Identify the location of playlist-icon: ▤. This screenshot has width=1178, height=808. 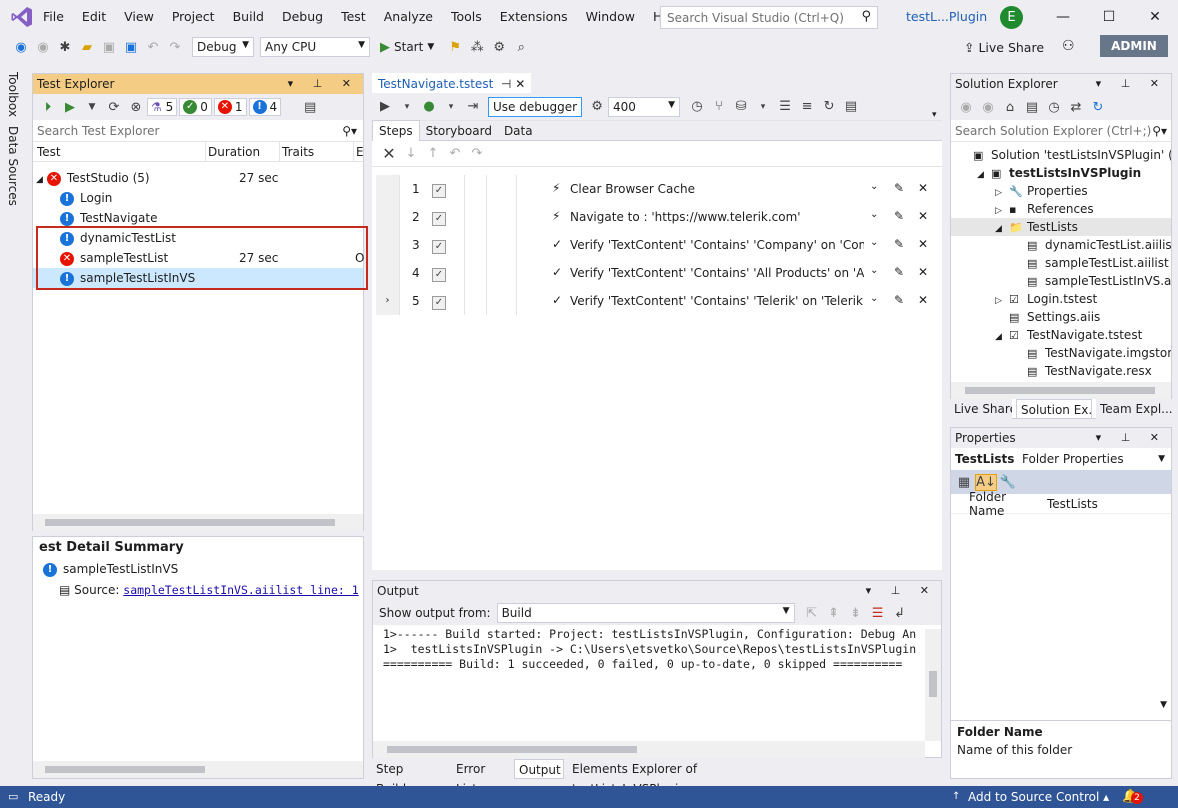
(310, 107).